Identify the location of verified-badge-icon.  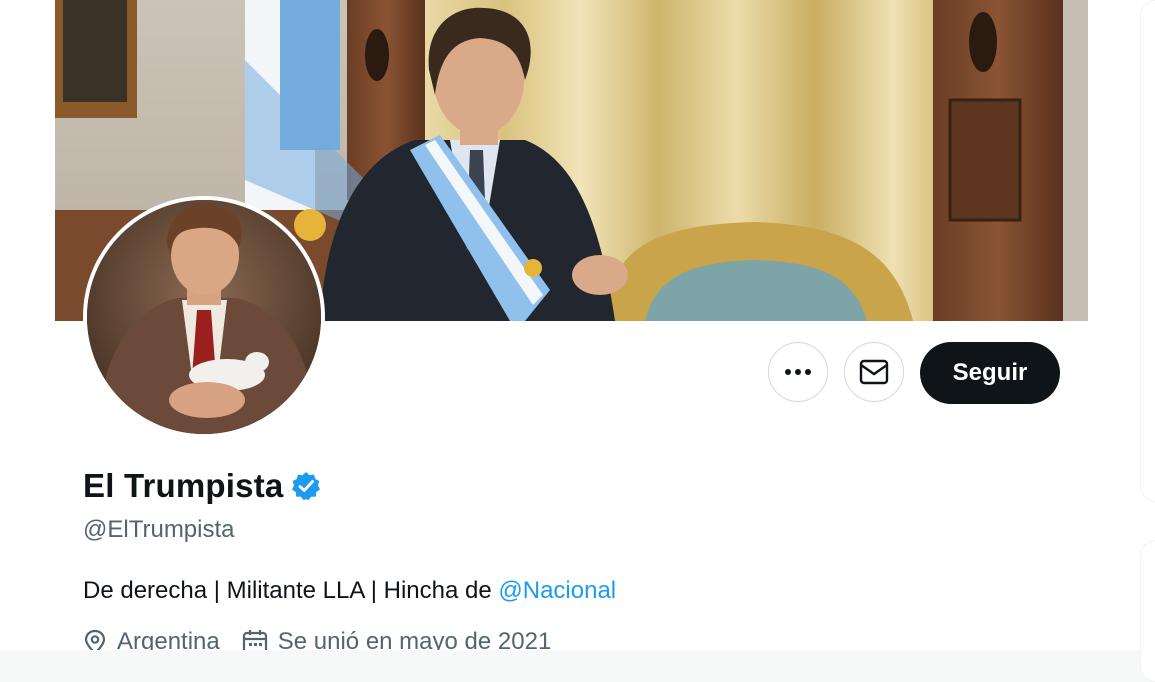
(306, 486).